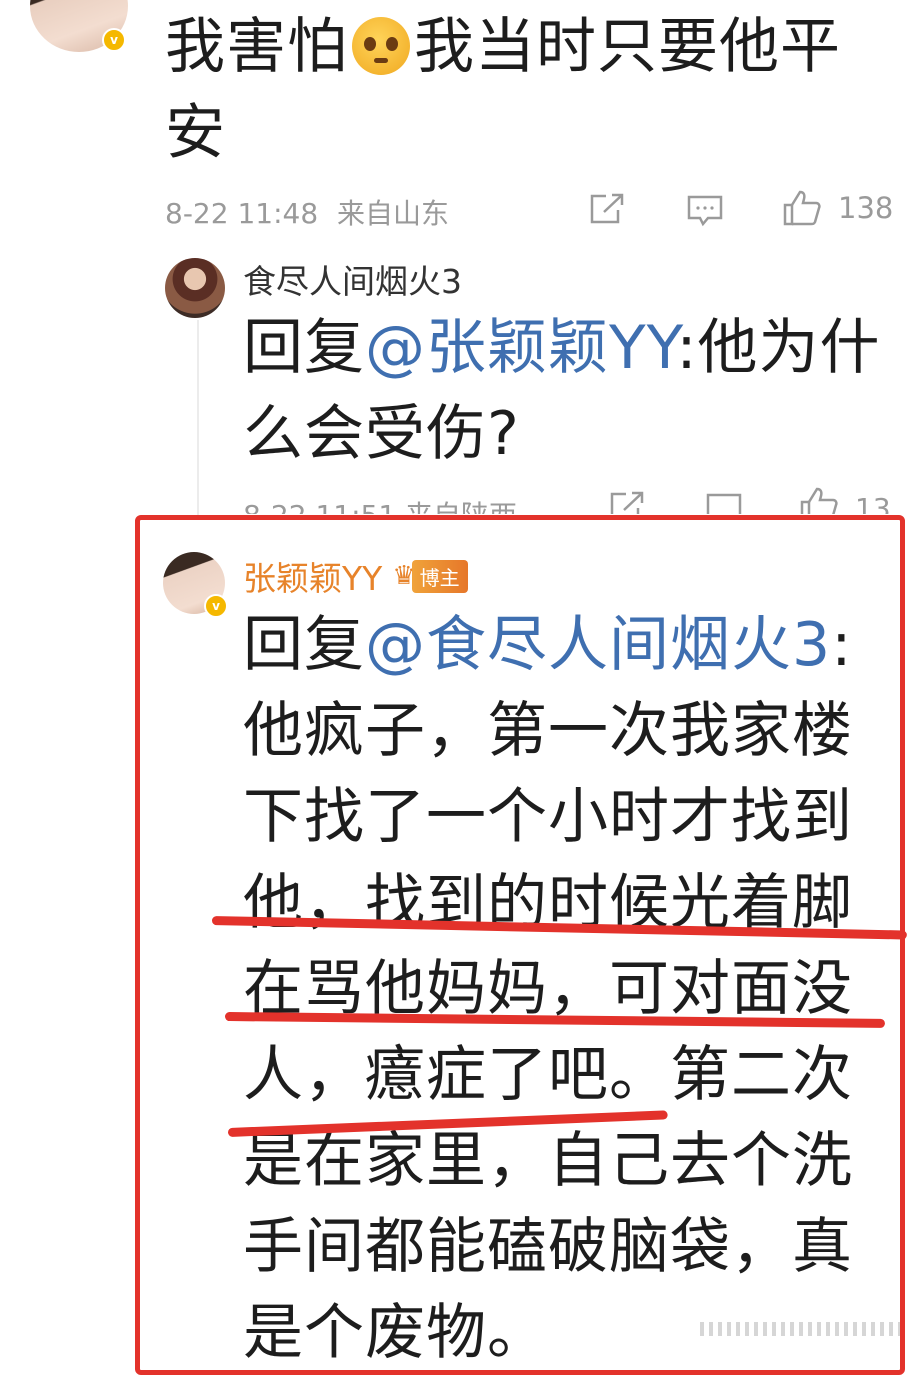 Image resolution: width=922 pixels, height=1376 pixels. Describe the element at coordinates (503, 90) in the screenshot. I see `comment-text: 我害怕 我当时只要他平安` at that location.